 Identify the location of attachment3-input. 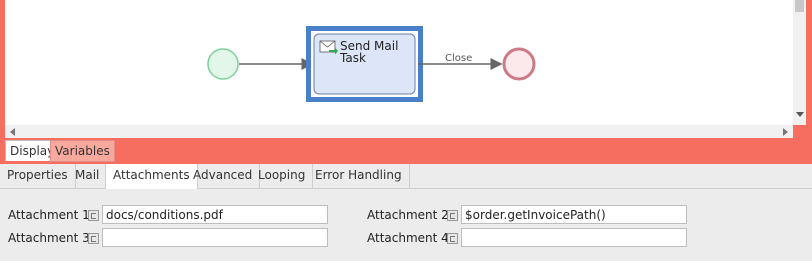
(215, 237).